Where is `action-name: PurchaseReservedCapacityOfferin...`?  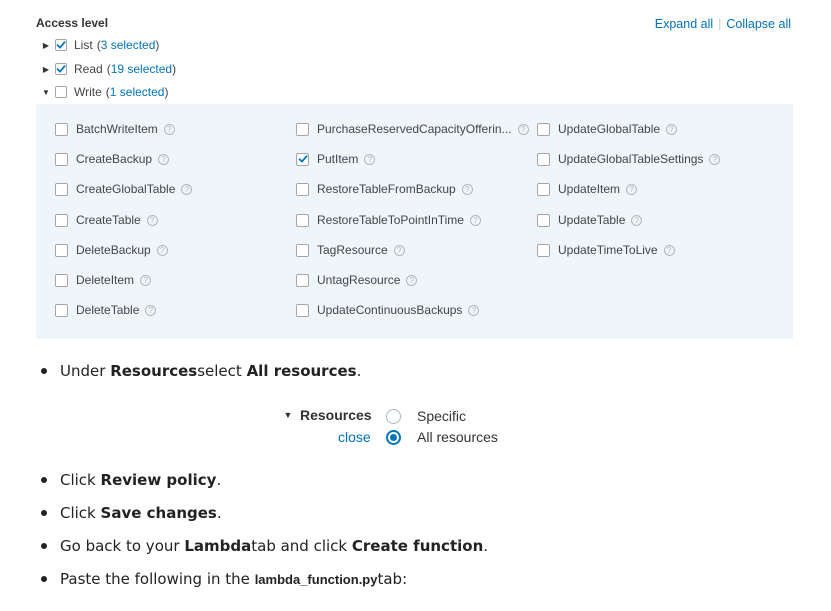 action-name: PurchaseReservedCapacityOfferin... is located at coordinates (414, 129).